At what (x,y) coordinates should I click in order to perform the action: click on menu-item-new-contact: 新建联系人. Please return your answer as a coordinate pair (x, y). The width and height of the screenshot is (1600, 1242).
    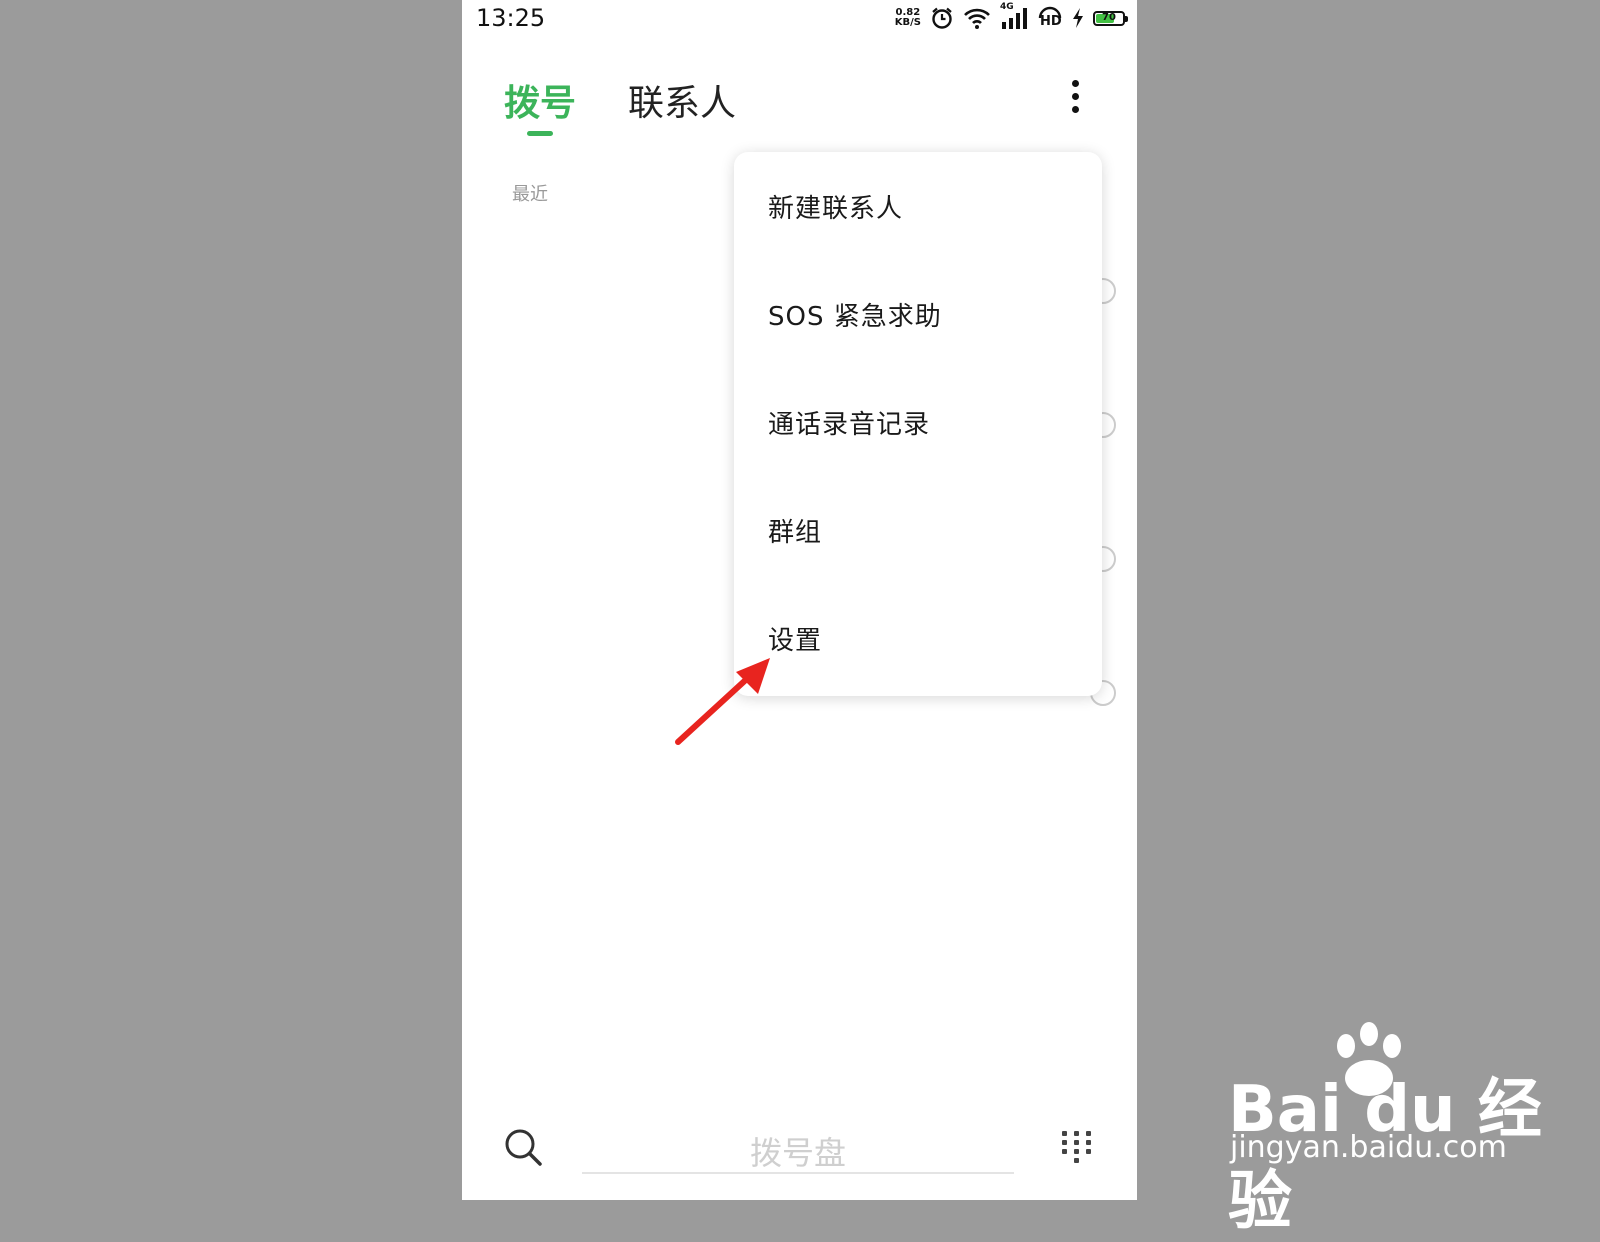
    Looking at the image, I should click on (835, 206).